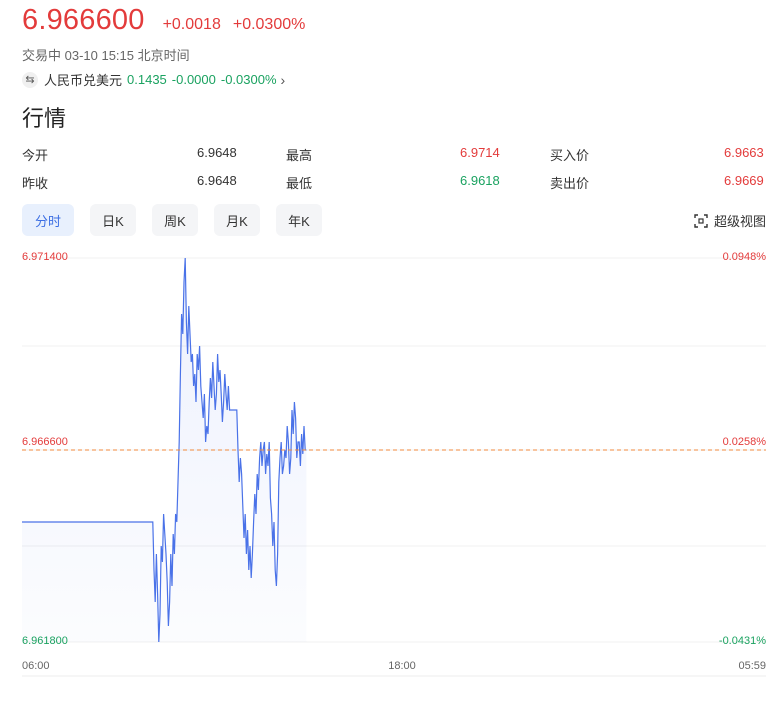 This screenshot has width=781, height=702. What do you see at coordinates (269, 24) in the screenshot?
I see `price-change-percent: +0.0300%` at bounding box center [269, 24].